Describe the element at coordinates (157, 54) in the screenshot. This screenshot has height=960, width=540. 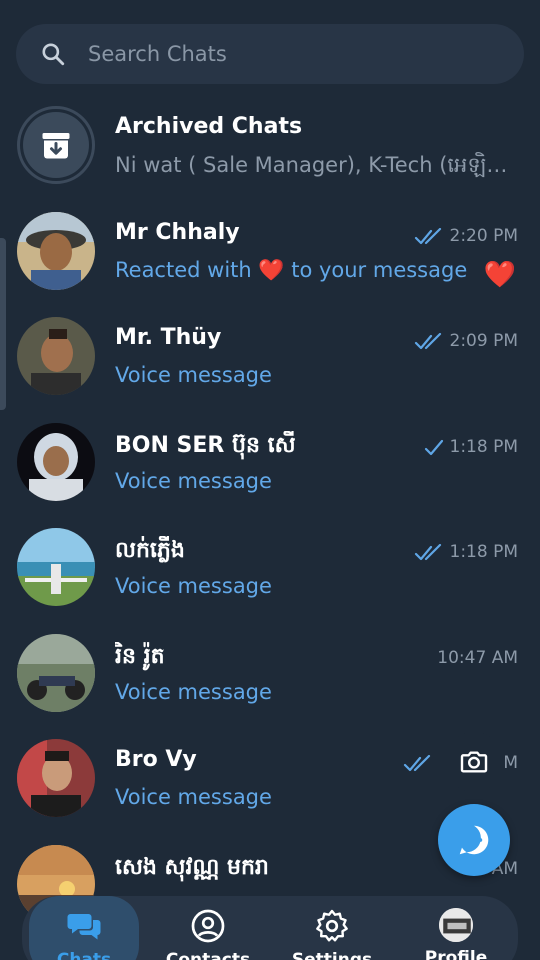
I see `search-input: Search Chats` at that location.